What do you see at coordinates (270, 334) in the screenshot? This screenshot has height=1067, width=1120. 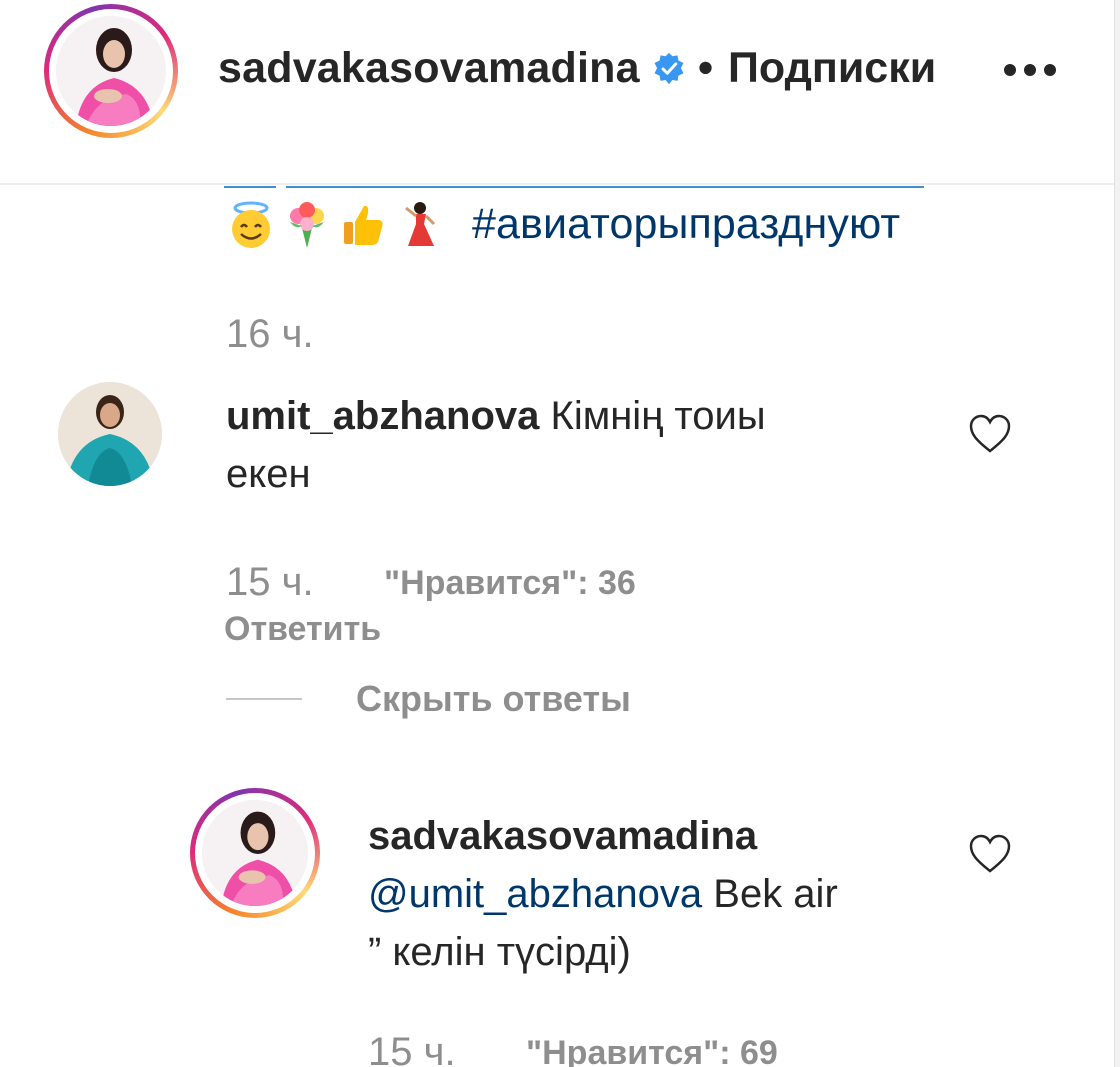 I see `caption-timestamp: 16 ч.` at bounding box center [270, 334].